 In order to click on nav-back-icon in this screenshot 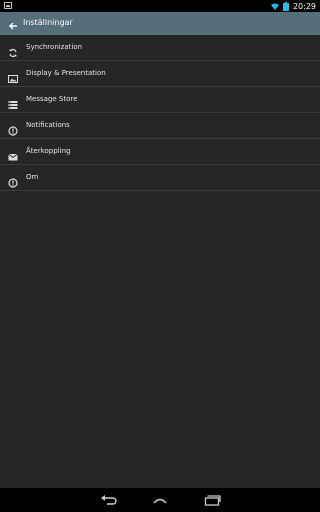, I will do `click(109, 500)`.